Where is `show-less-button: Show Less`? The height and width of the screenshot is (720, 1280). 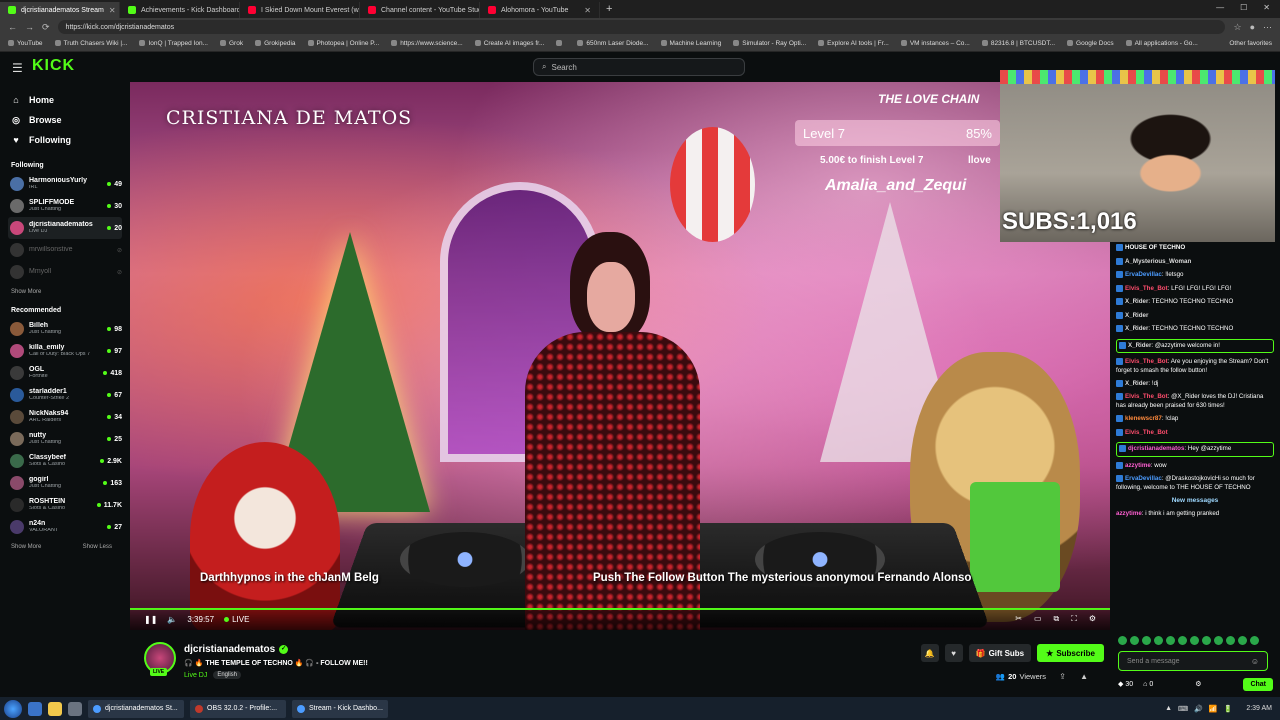 show-less-button: Show Less is located at coordinates (97, 547).